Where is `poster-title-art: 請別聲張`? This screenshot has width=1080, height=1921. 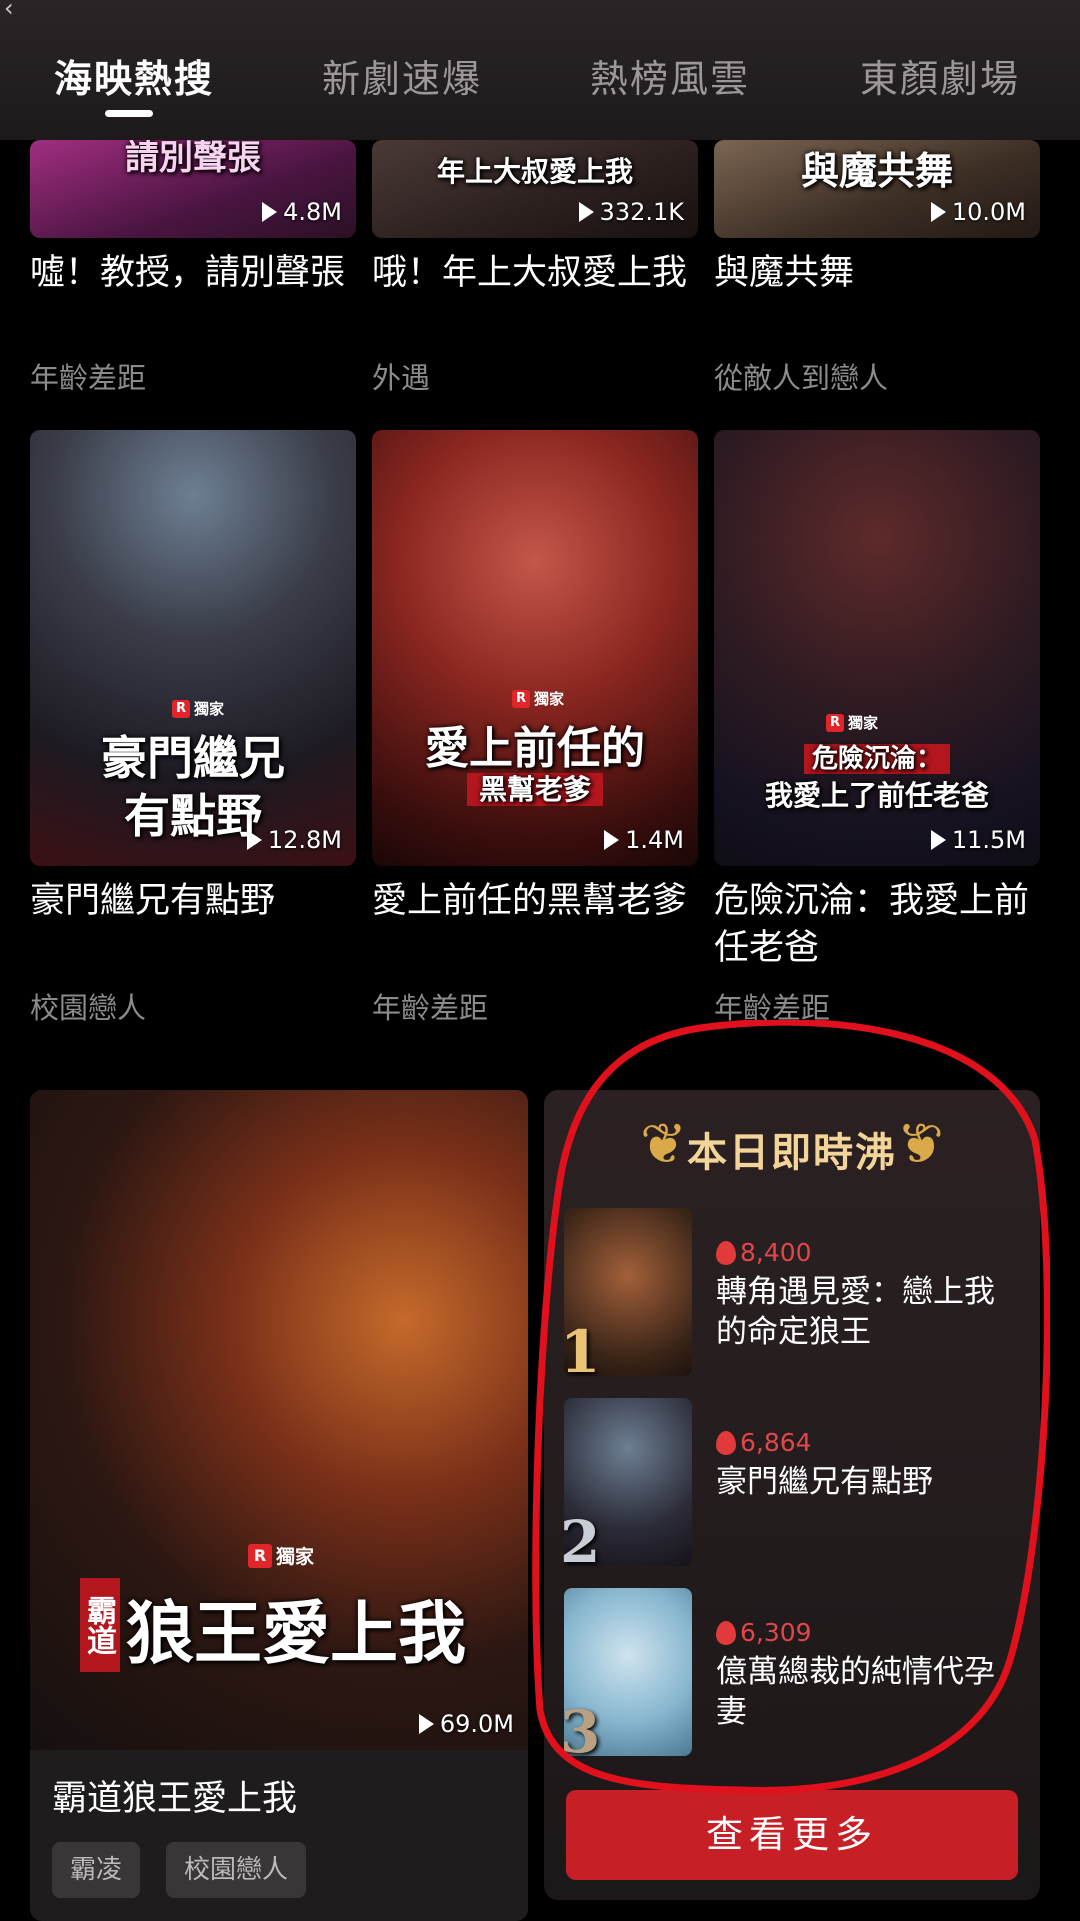
poster-title-art: 請別聲張 is located at coordinates (193, 159).